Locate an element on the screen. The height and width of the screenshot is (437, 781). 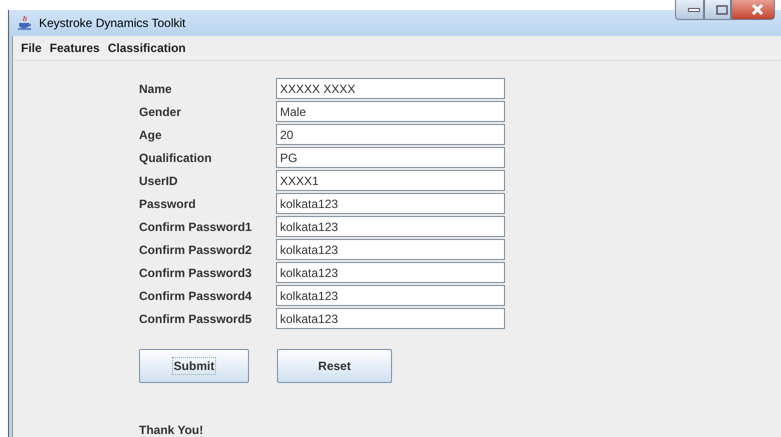
field-label: Confirm Password5 is located at coordinates (196, 319).